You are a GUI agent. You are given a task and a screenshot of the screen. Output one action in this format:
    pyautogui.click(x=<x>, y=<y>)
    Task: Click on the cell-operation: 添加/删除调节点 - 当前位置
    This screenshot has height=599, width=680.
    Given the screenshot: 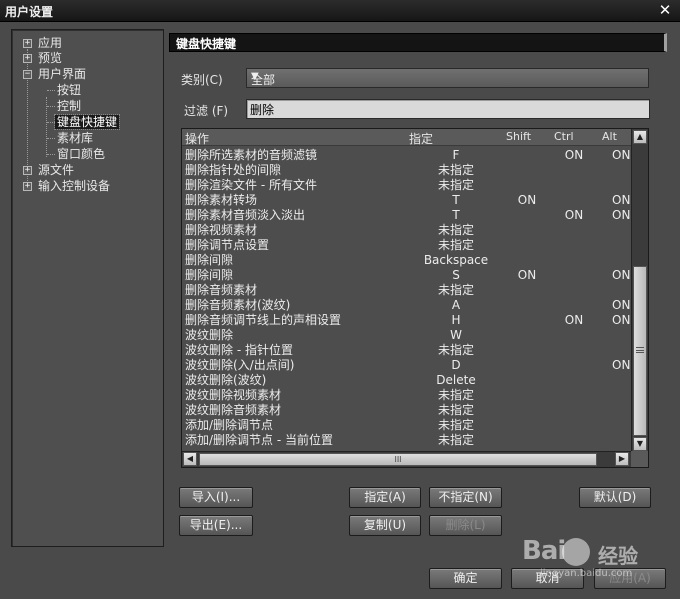 What is the action you would take?
    pyautogui.click(x=259, y=440)
    